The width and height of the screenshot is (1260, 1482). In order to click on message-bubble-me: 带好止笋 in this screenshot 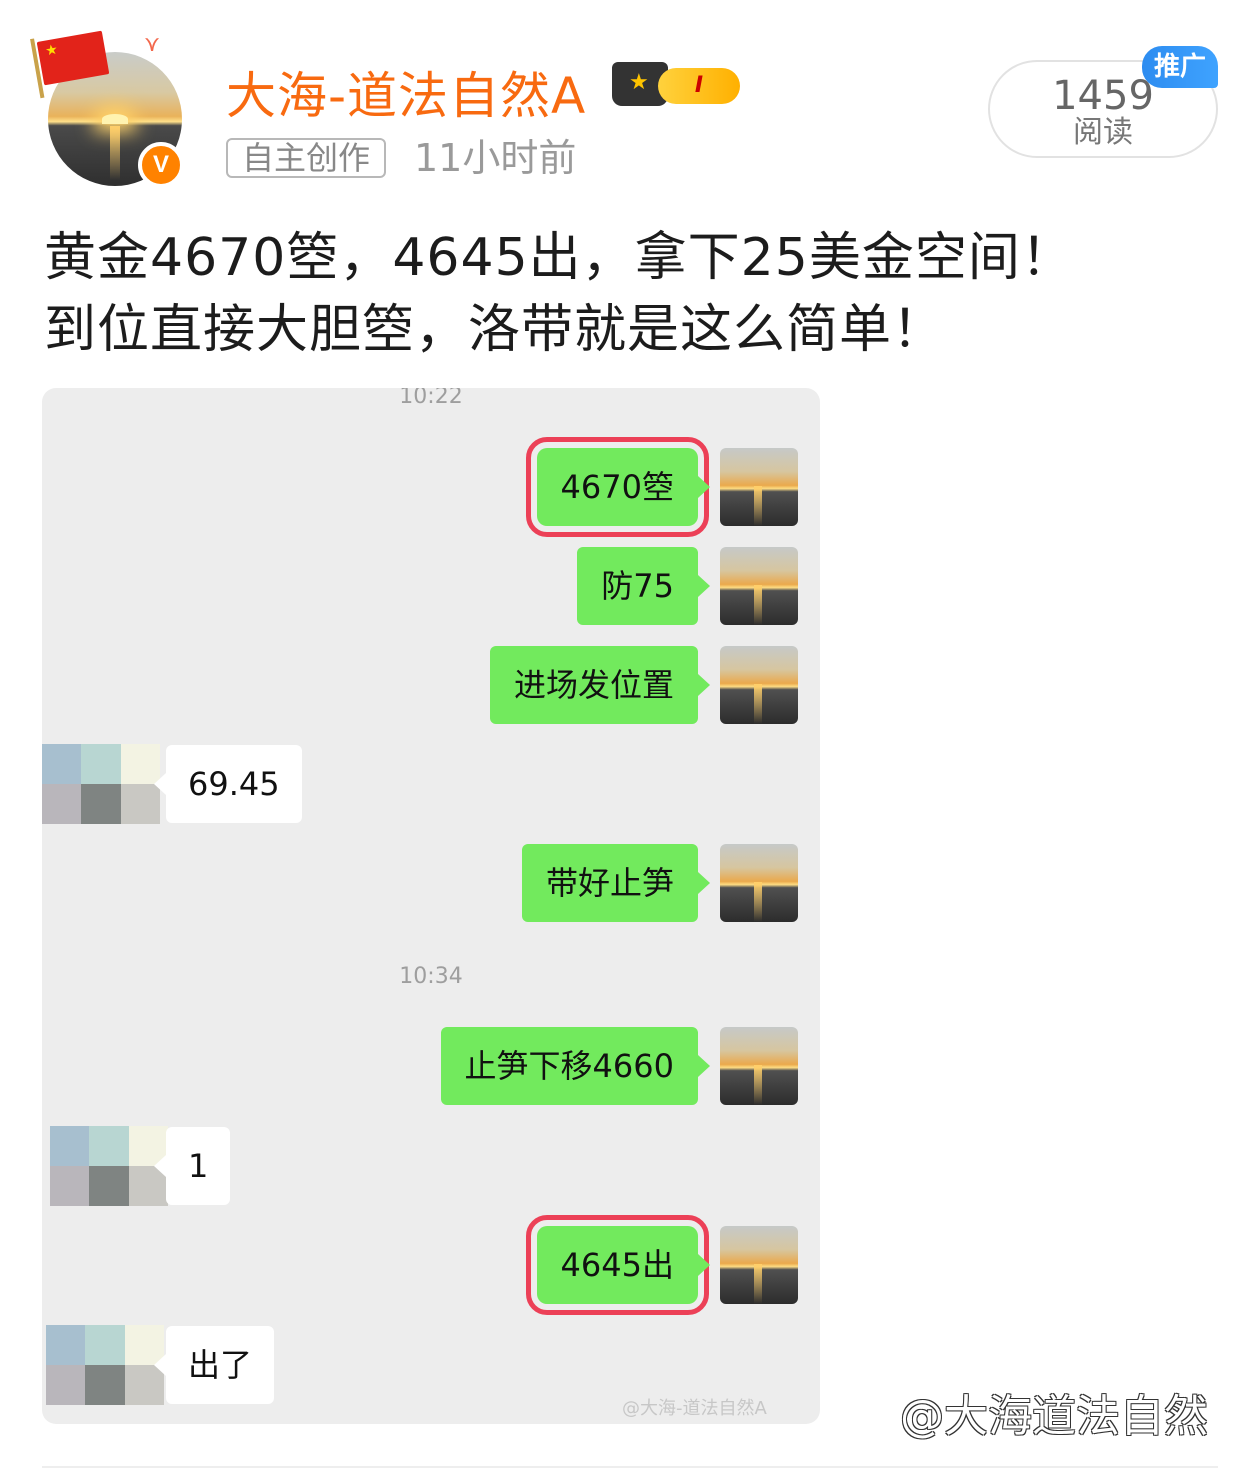, I will do `click(616, 883)`.